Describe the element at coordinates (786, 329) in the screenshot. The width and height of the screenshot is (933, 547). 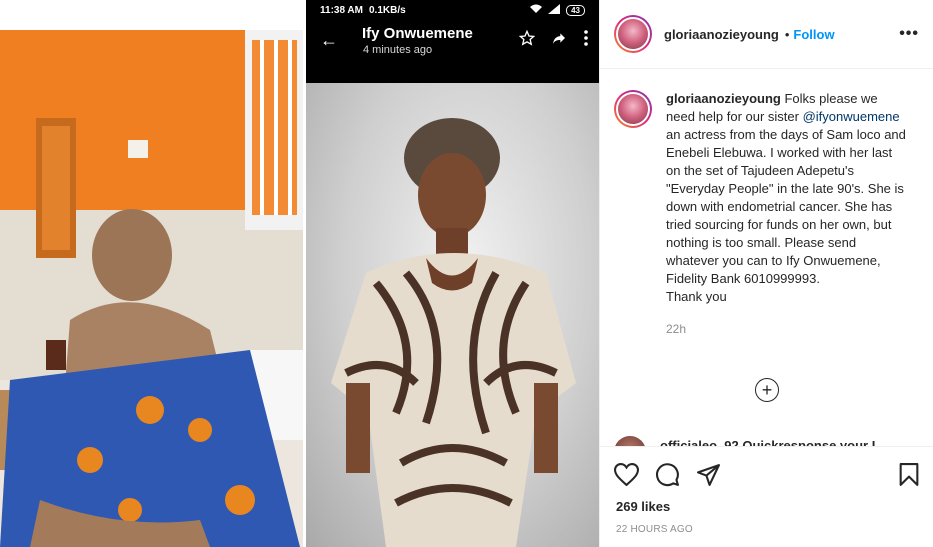
I see `caption-timestamp: 22h` at that location.